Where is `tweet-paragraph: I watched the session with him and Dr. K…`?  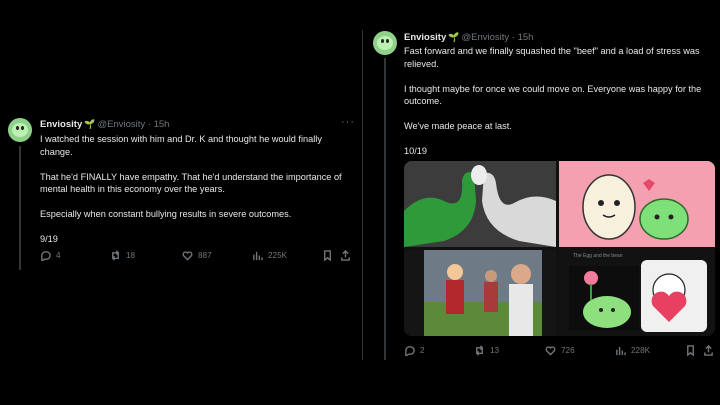
tweet-paragraph: I watched the session with him and Dr. K… is located at coordinates (181, 145).